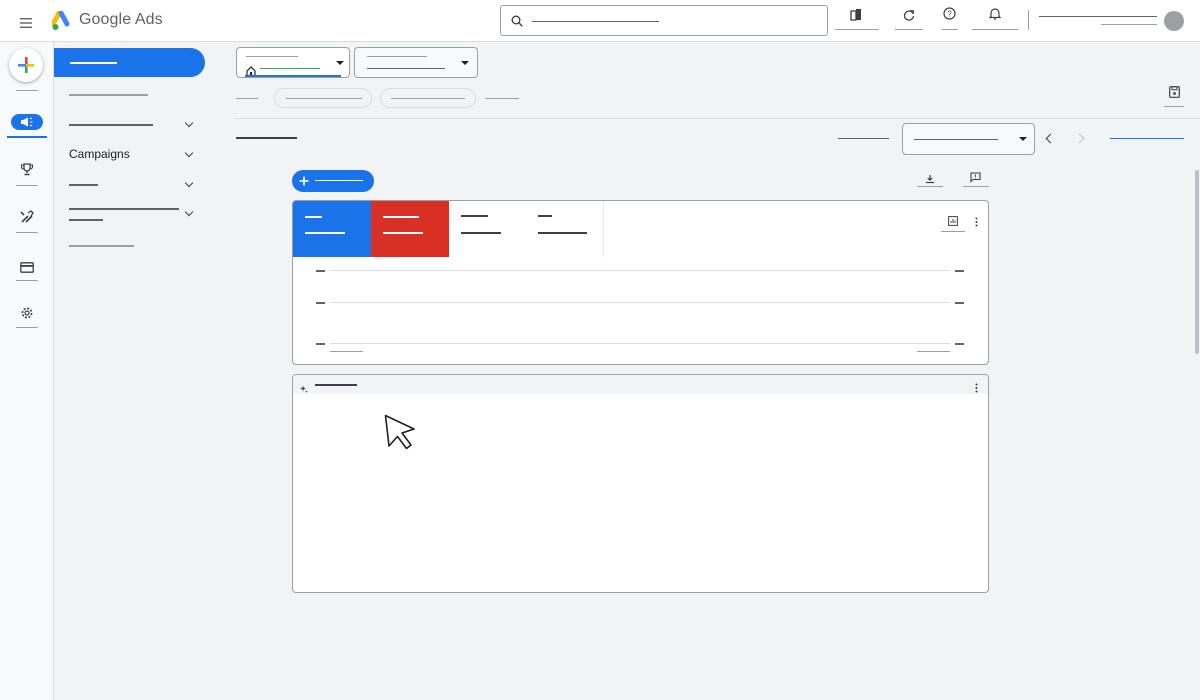  I want to click on metric-tile-4-value, so click(562, 233).